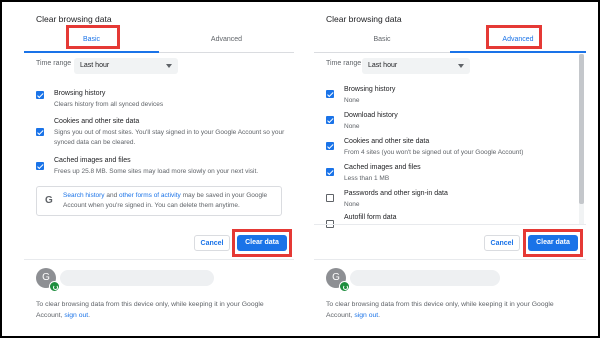 The height and width of the screenshot is (338, 600). I want to click on option-subtitle: Less than 1 MB, so click(367, 178).